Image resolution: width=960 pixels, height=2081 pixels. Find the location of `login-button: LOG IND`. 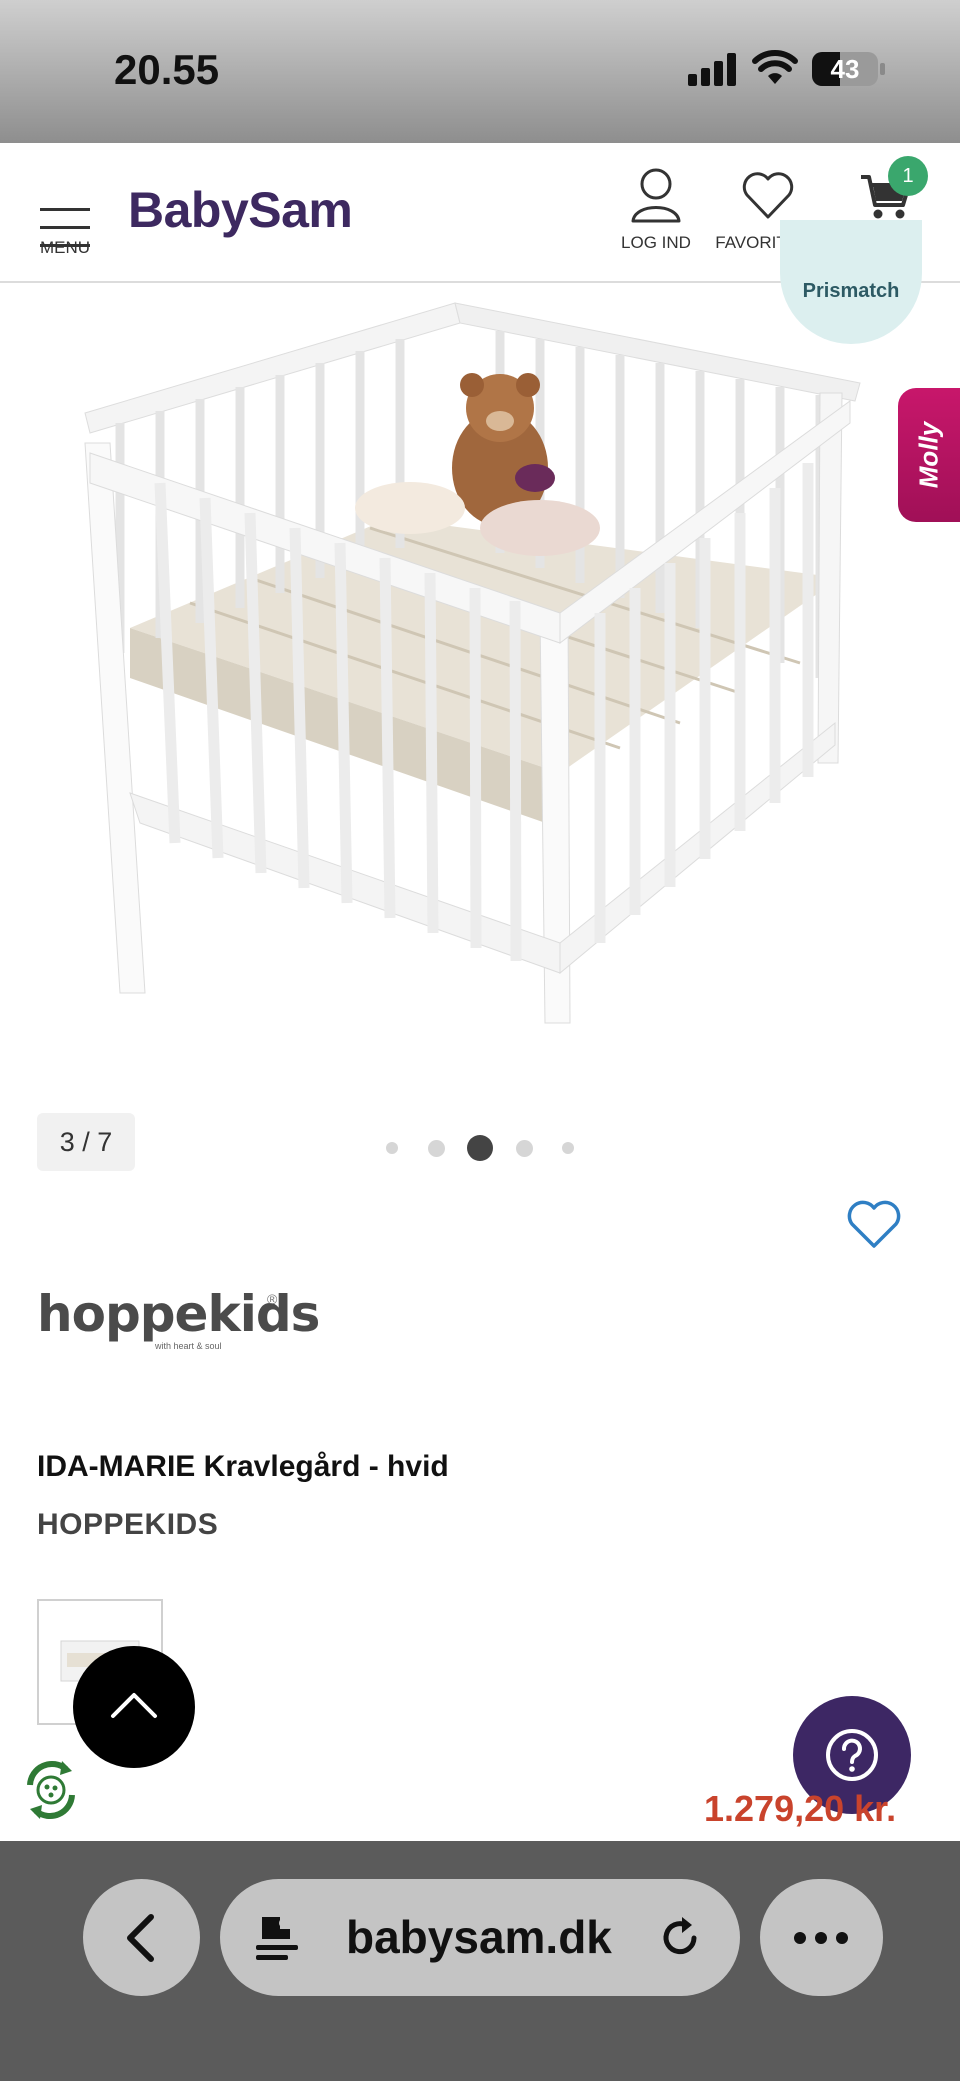

login-button: LOG IND is located at coordinates (656, 210).